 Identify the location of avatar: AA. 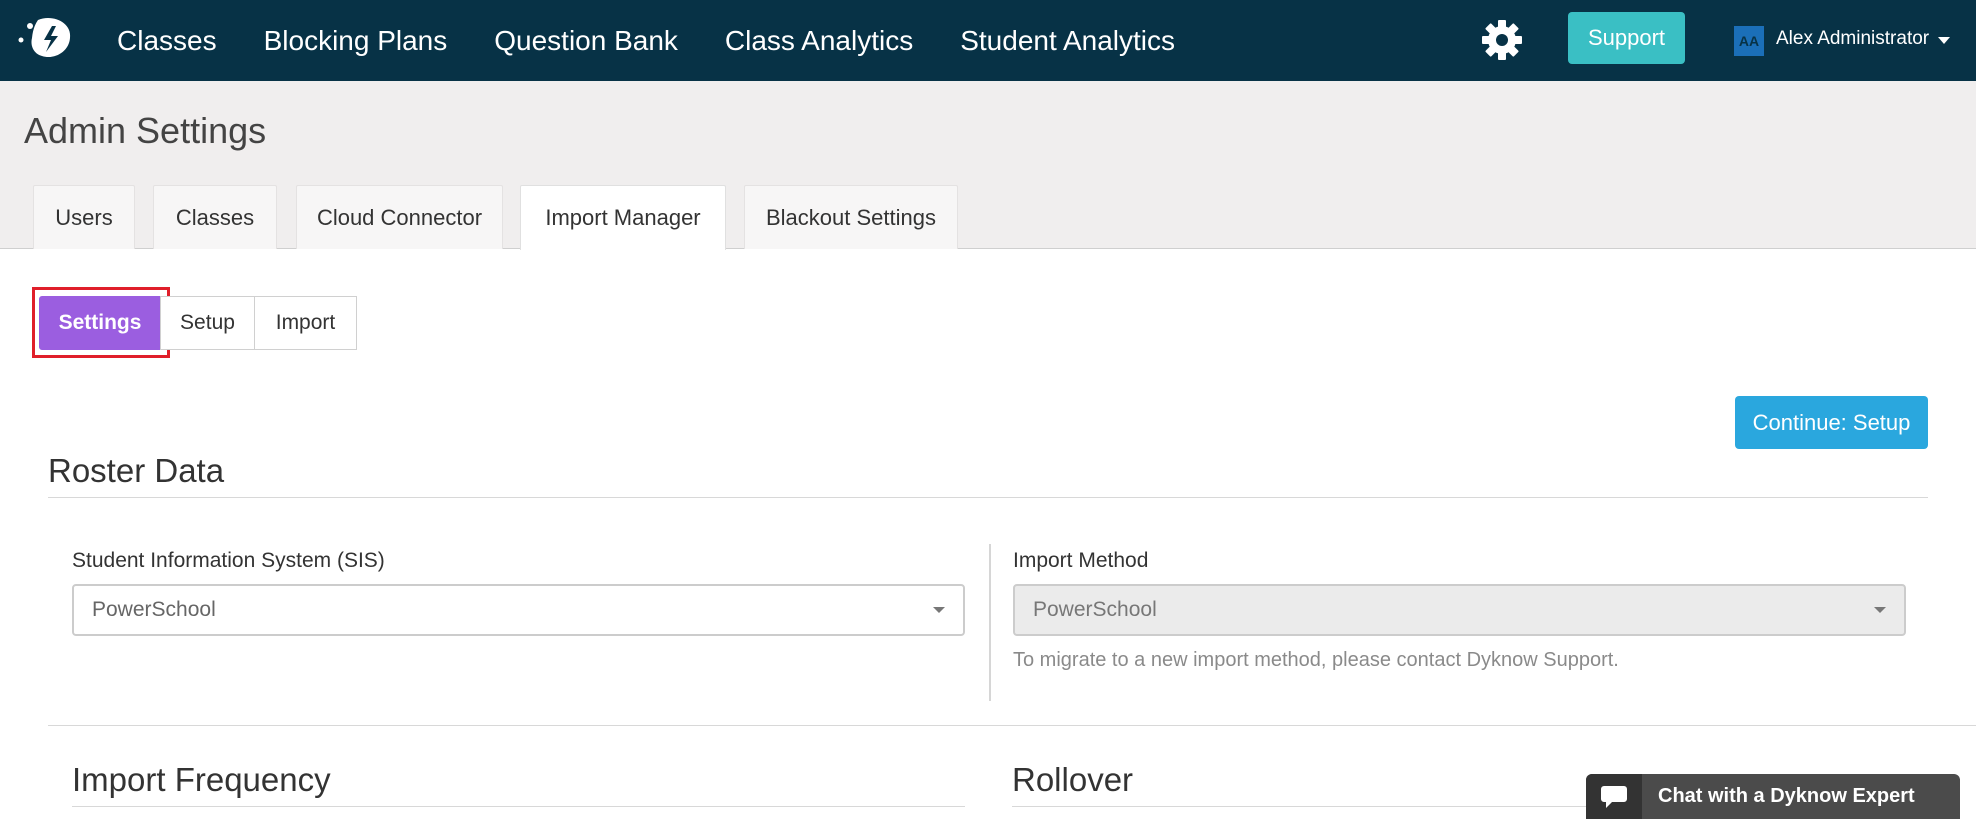
(1749, 41).